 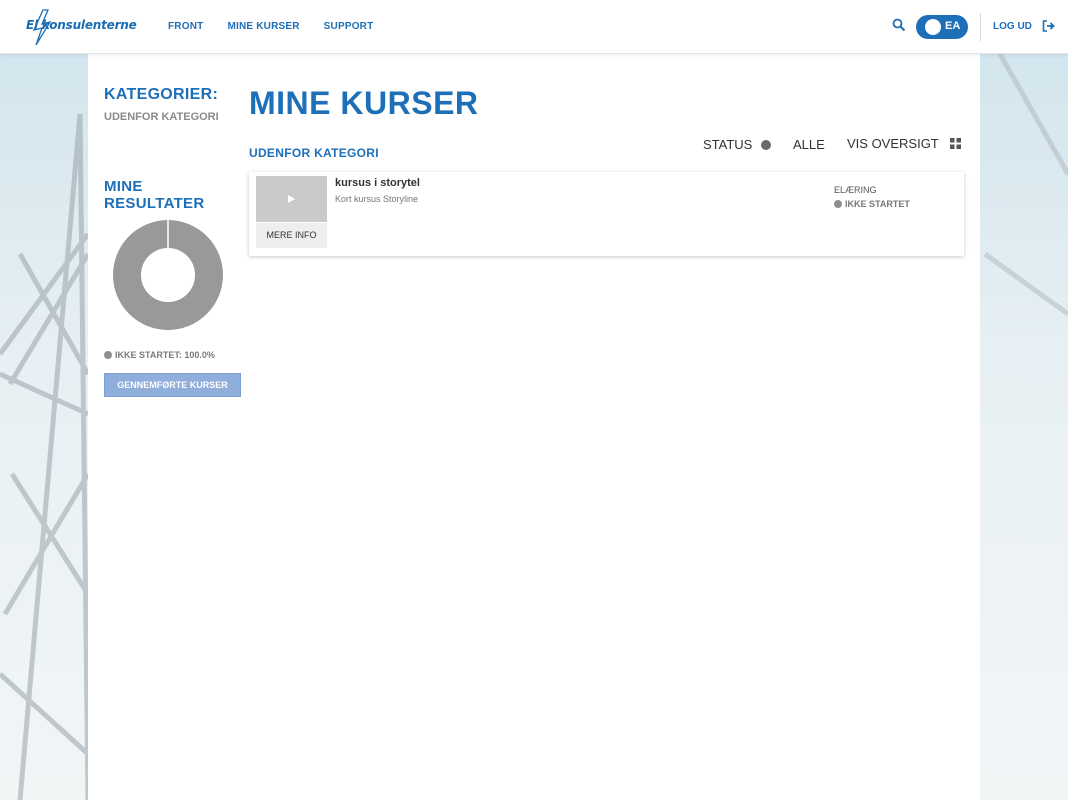 I want to click on results-donut-chart, so click(x=168, y=275).